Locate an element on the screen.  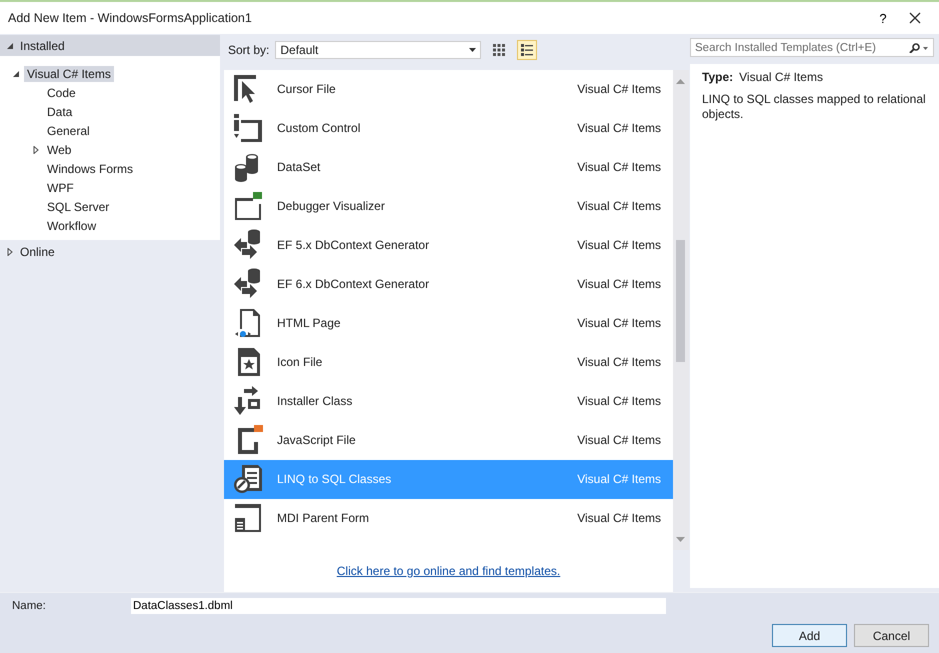
tree-item: WPF is located at coordinates (60, 188).